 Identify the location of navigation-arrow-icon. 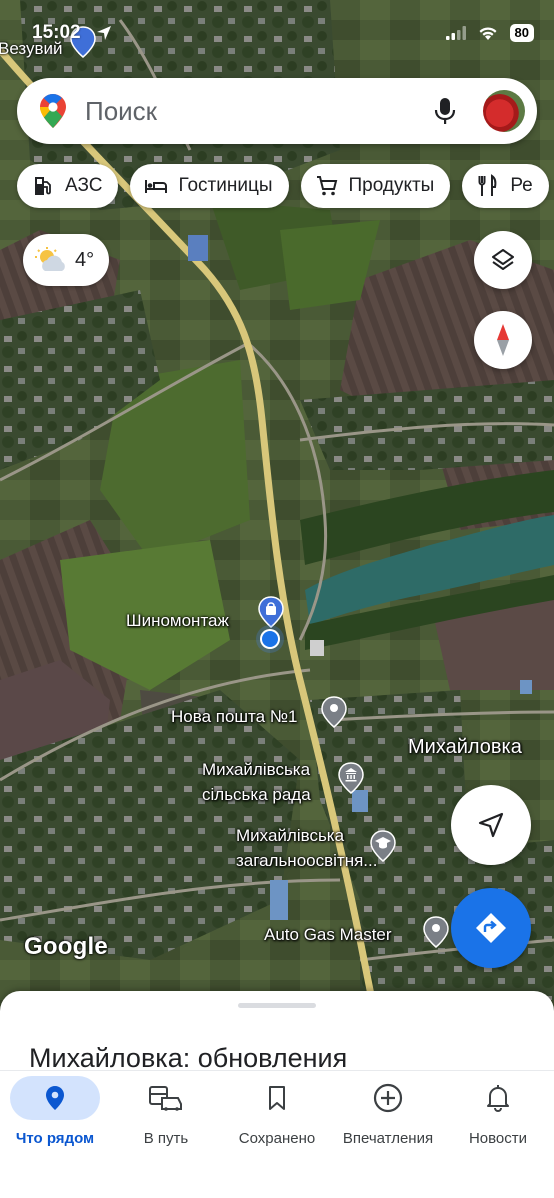
(491, 825).